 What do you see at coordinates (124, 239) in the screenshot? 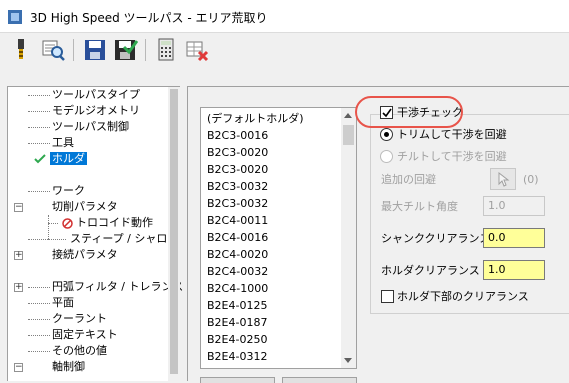
I see `tree-item-steep-shallow: スティープ / シャロー` at bounding box center [124, 239].